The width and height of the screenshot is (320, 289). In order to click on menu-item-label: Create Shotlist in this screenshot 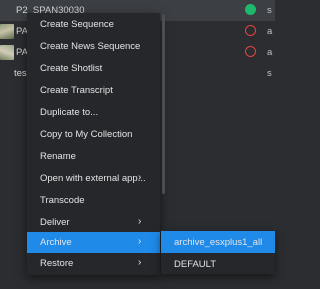, I will do `click(71, 68)`.